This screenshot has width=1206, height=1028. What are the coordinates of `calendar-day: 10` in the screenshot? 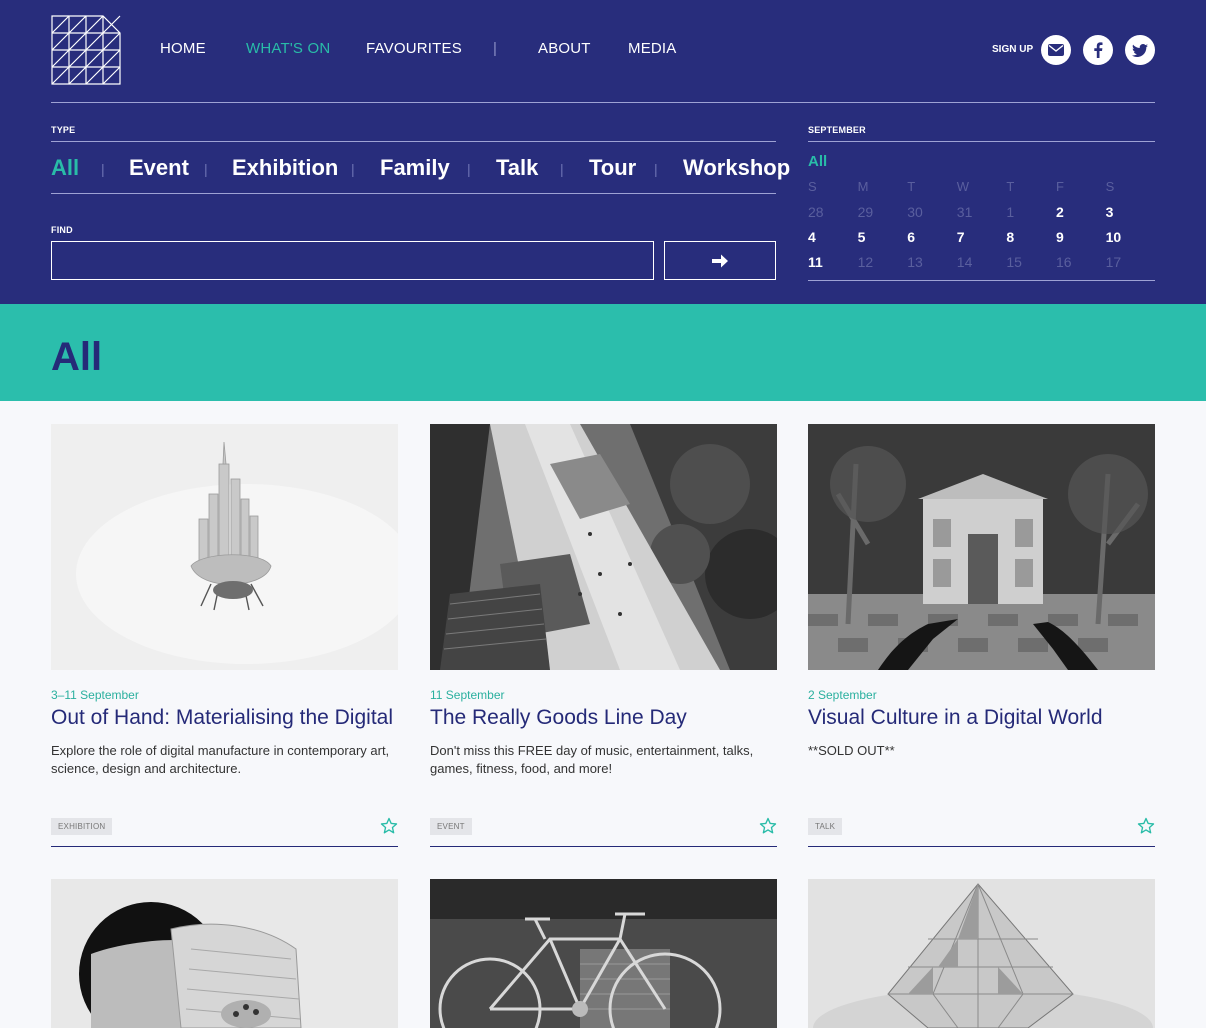 It's located at (1131, 240).